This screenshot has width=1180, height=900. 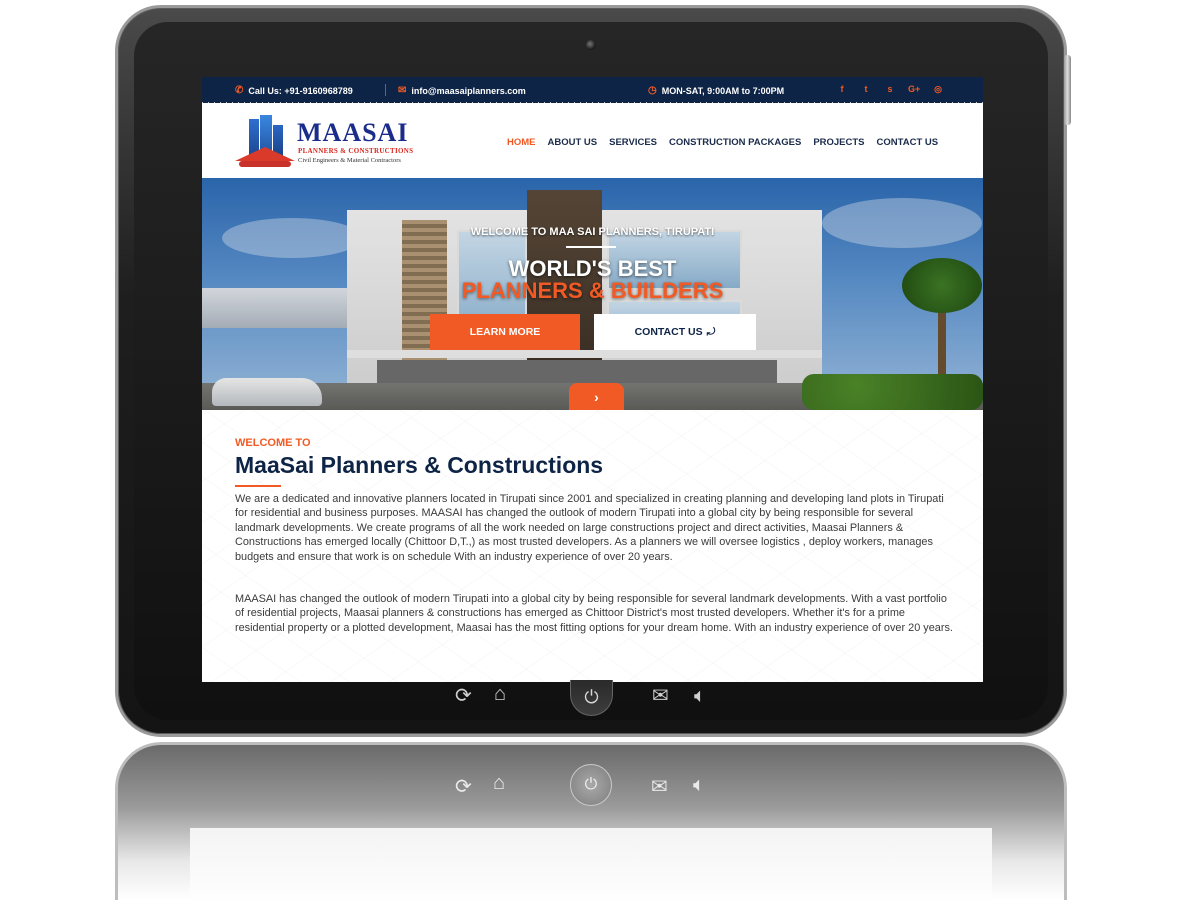 I want to click on social-links: f t s G+ ◎, so click(x=890, y=89).